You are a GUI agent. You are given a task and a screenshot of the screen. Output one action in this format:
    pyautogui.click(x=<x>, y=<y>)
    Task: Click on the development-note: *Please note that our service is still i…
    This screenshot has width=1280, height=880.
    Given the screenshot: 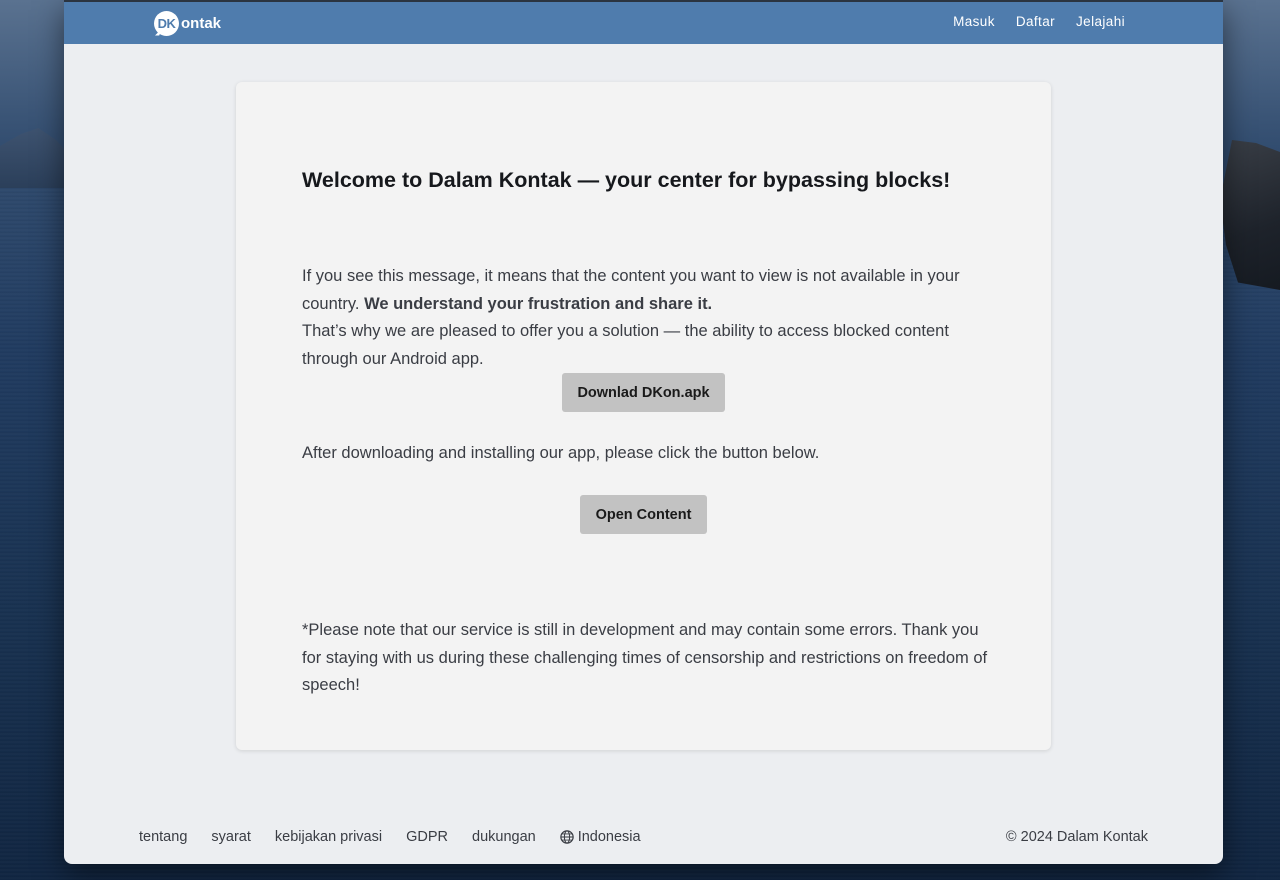 What is the action you would take?
    pyautogui.click(x=645, y=657)
    